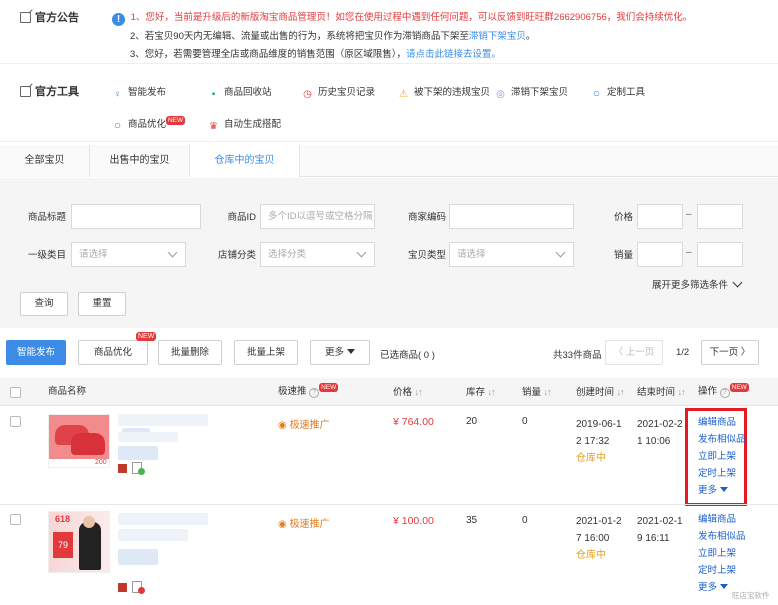  Describe the element at coordinates (128, 254) in the screenshot. I see `category-select: 请选择` at that location.